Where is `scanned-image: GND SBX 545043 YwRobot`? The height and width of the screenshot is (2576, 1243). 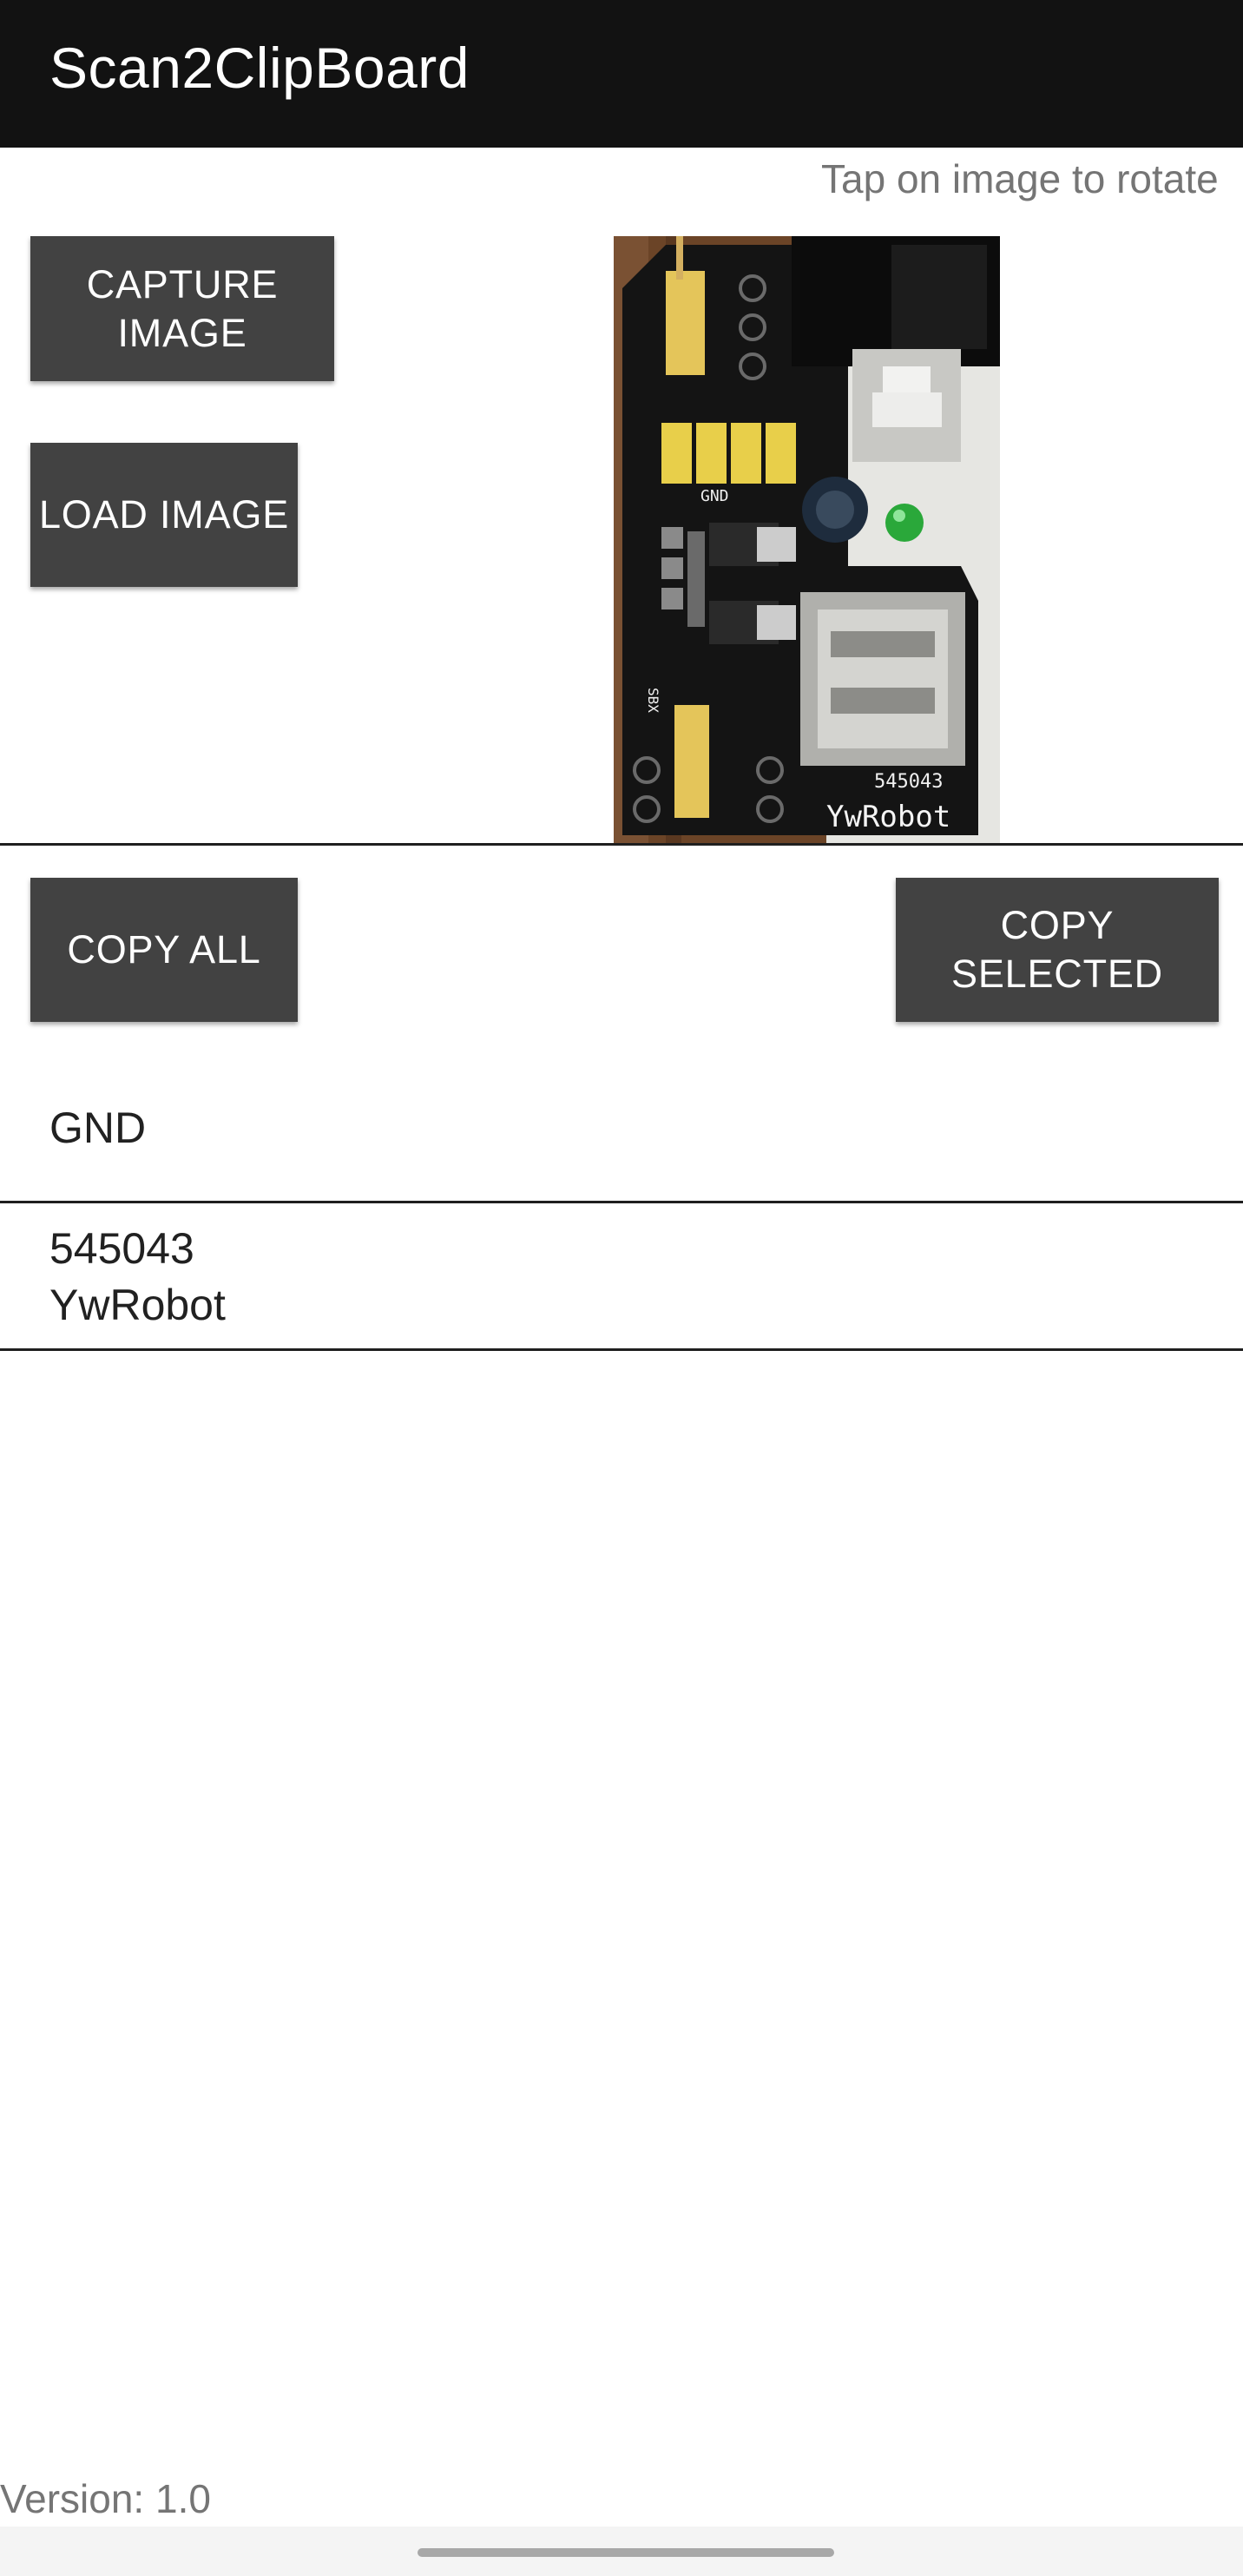 scanned-image: GND SBX 545043 YwRobot is located at coordinates (807, 540).